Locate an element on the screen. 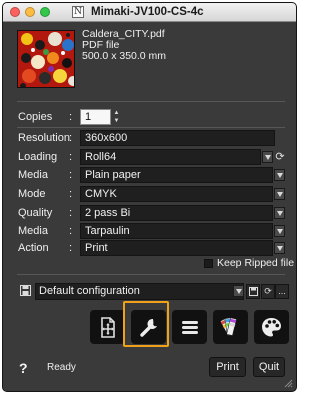  loading-label: Loading is located at coordinates (38, 157).